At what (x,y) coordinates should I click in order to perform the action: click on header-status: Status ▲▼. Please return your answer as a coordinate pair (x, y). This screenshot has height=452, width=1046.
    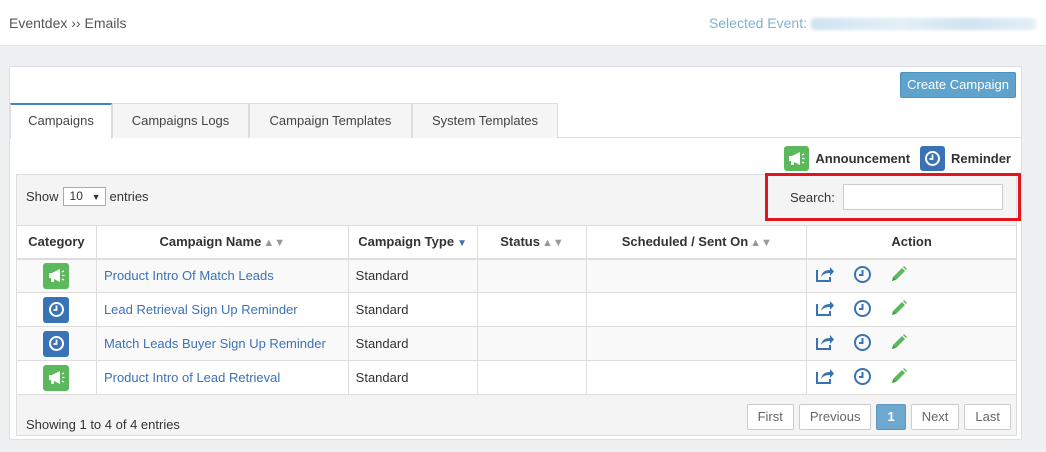
    Looking at the image, I should click on (532, 242).